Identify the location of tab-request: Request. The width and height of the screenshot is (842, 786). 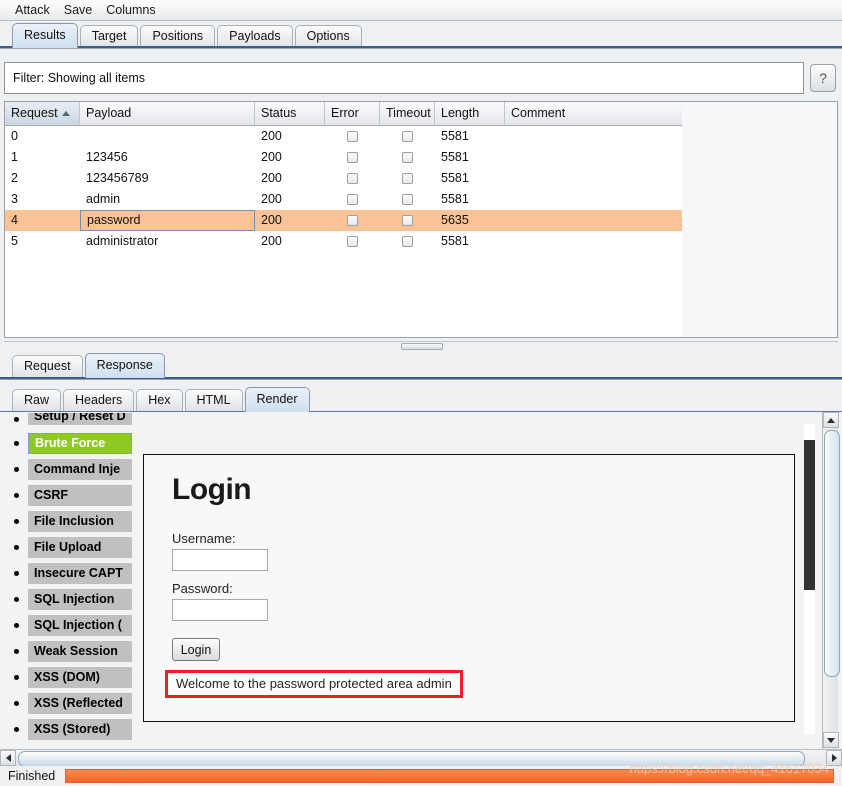
(47, 366).